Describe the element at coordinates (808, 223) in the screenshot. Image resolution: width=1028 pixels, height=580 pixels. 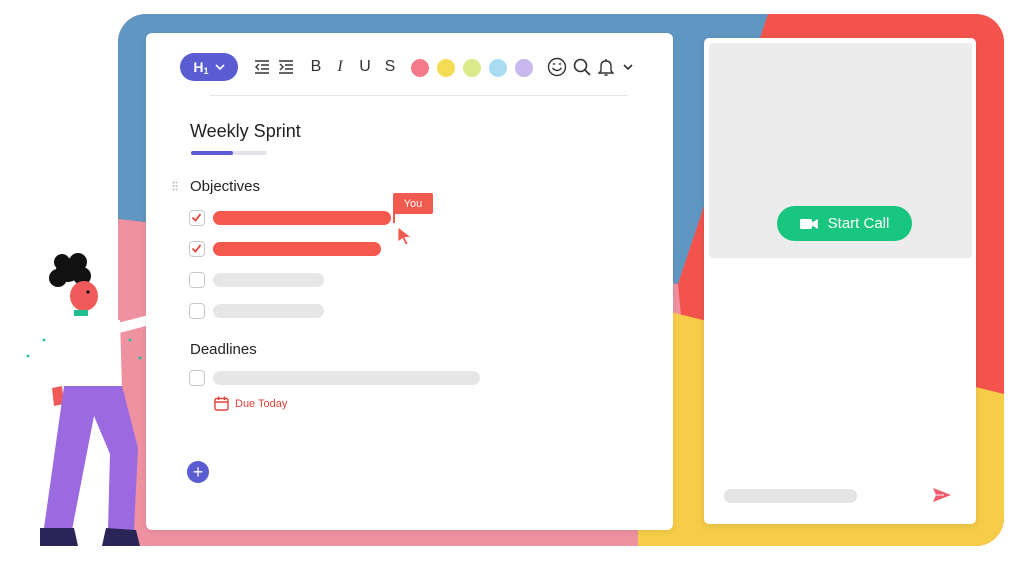
I see `video-camera-icon` at that location.